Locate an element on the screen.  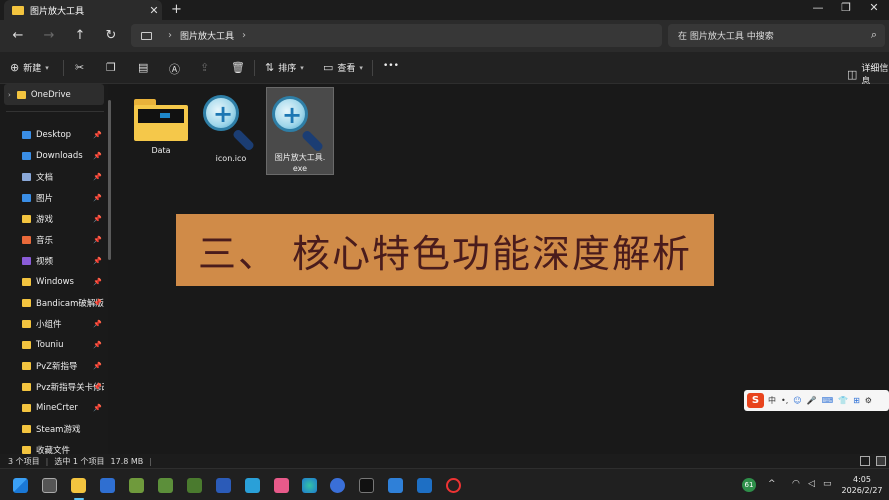
new-tab-button: + is located at coordinates (176, 9).